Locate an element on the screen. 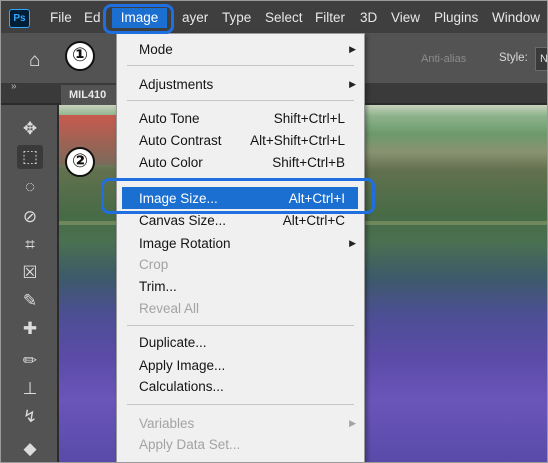 Image resolution: width=548 pixels, height=463 pixels. menu-item-image-rotation: Image Rotation is located at coordinates (185, 243).